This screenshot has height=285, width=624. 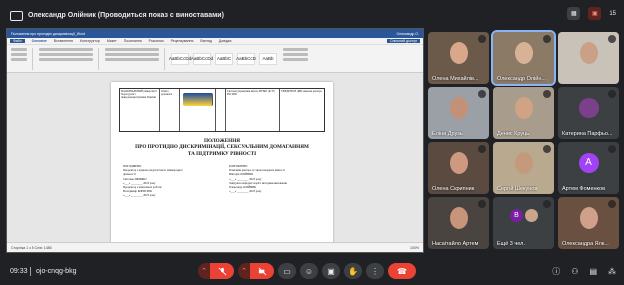 I want to click on chat-icon: ▤, so click(x=593, y=271).